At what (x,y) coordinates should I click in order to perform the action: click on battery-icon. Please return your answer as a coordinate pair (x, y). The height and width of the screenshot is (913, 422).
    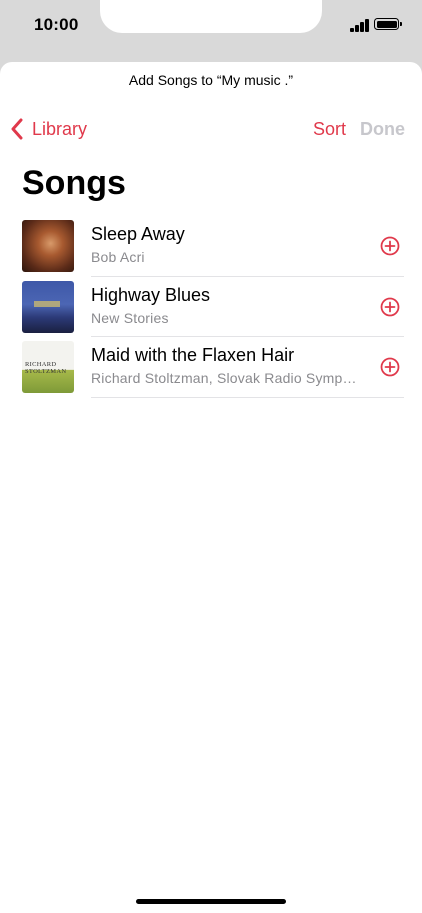
    Looking at the image, I should click on (388, 24).